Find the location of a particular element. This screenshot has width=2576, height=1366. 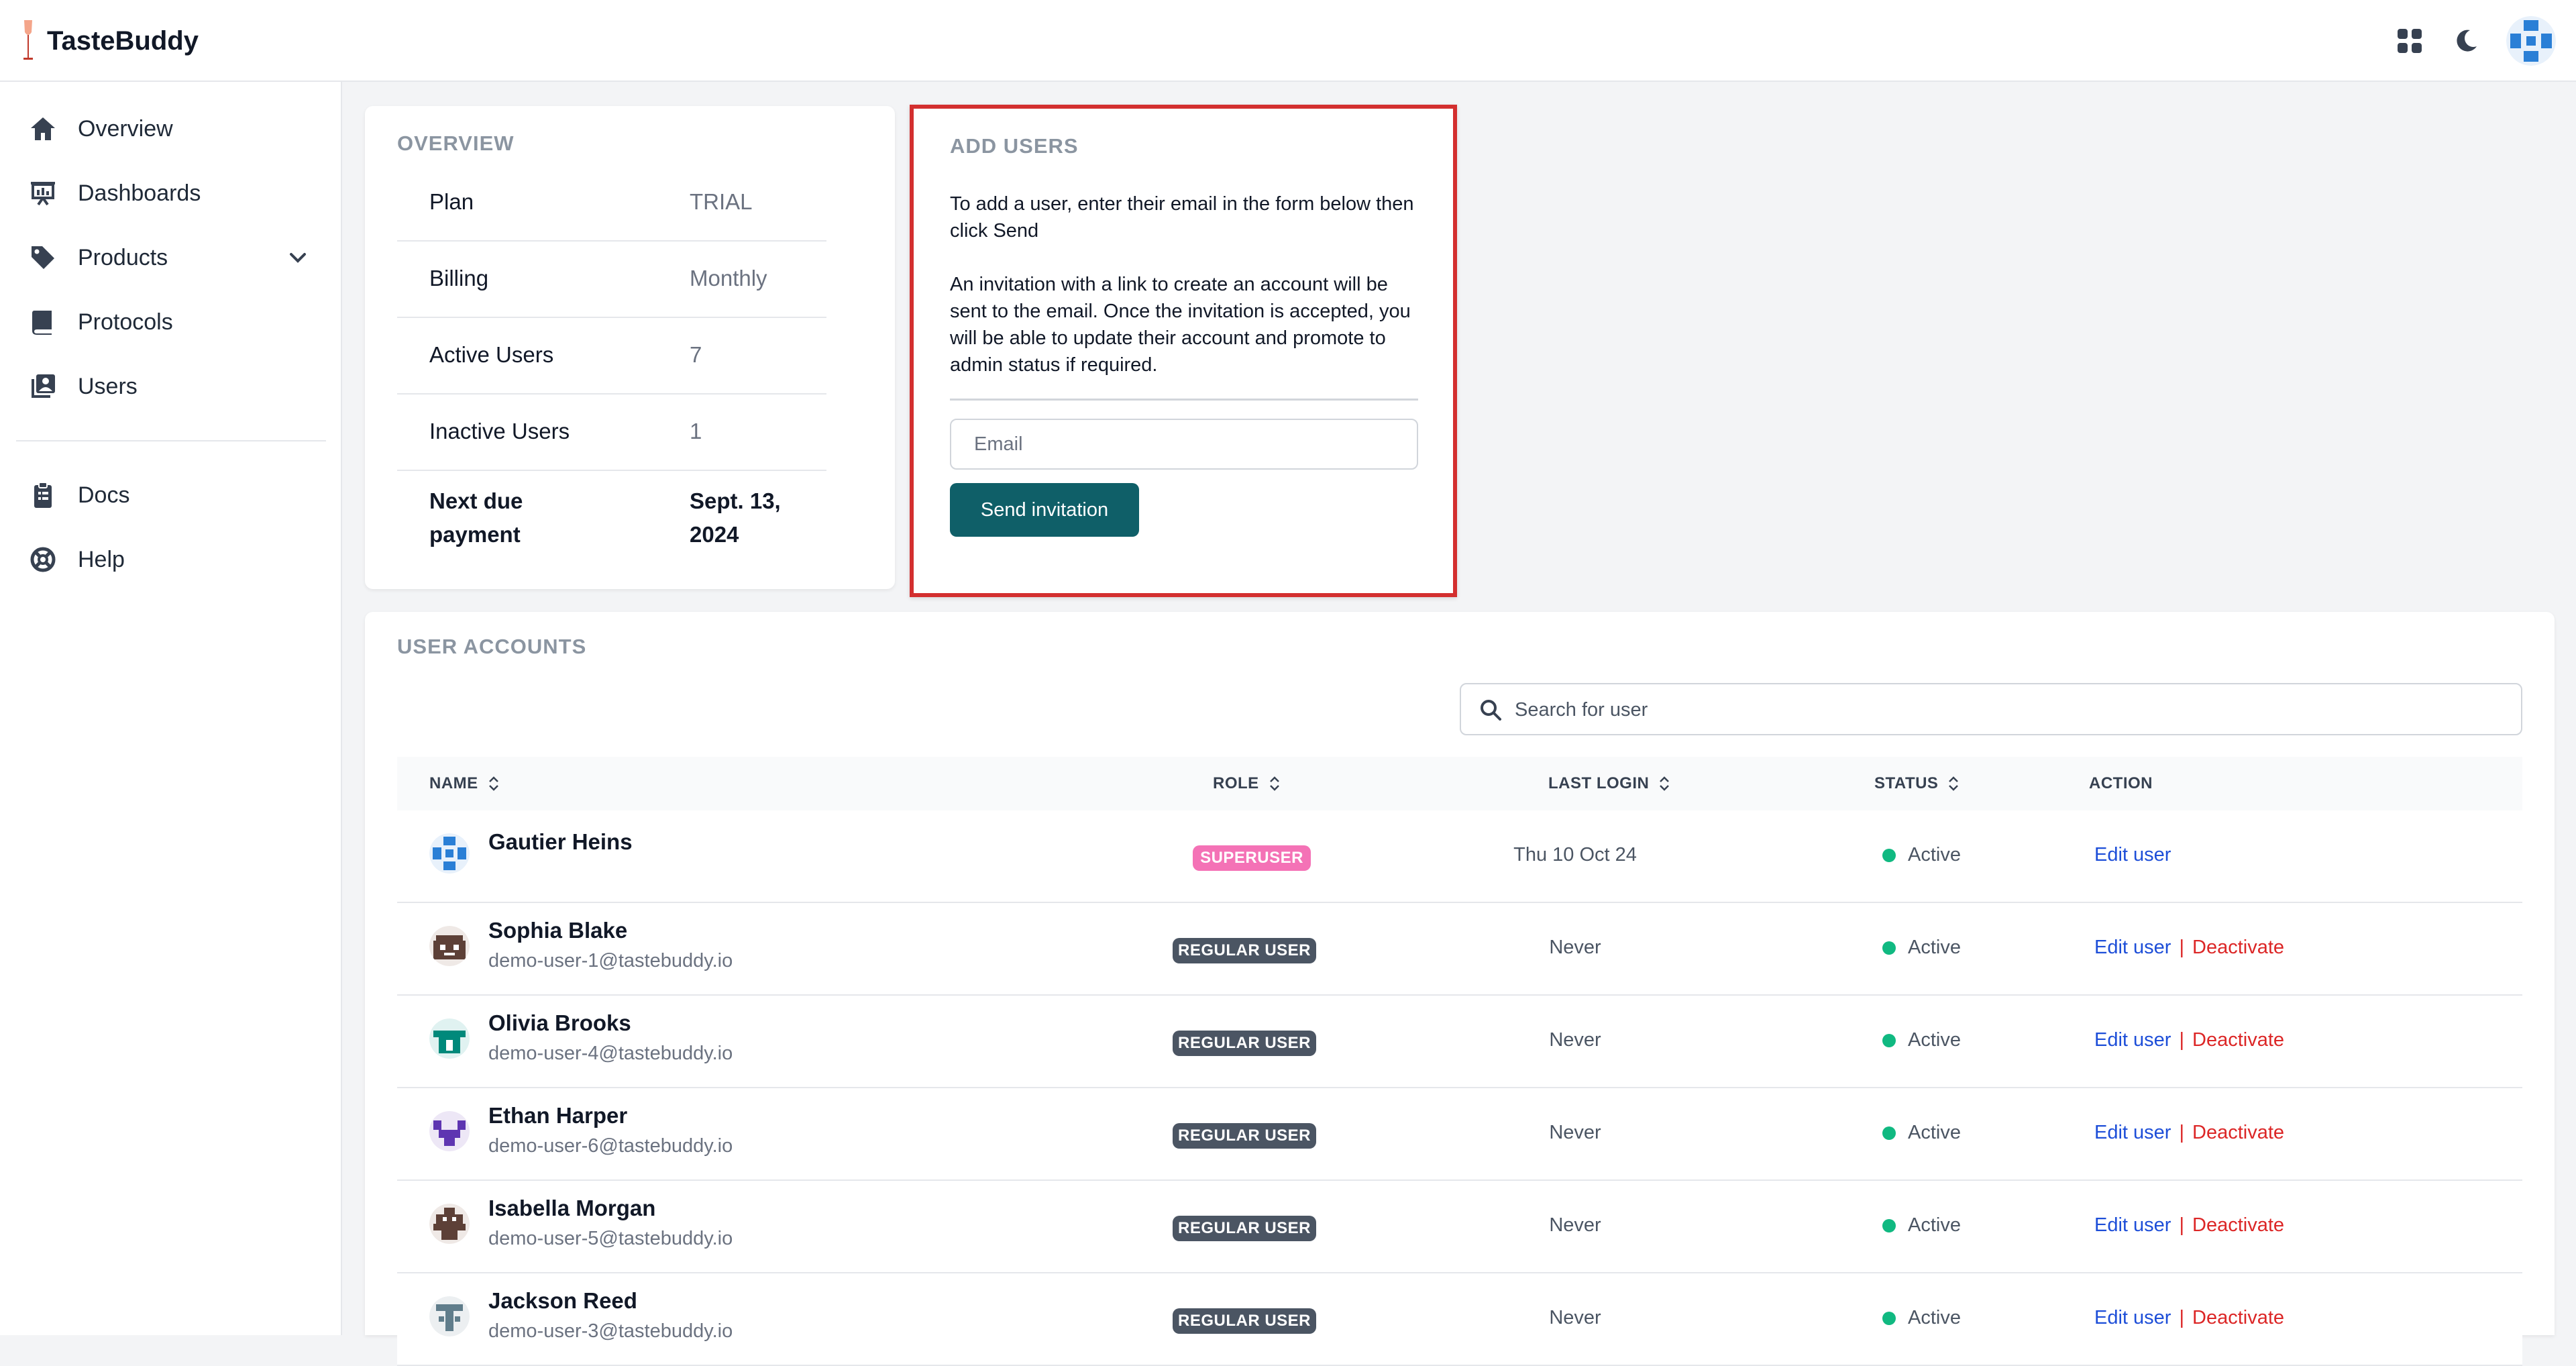

lifebuoy-icon is located at coordinates (43, 560).